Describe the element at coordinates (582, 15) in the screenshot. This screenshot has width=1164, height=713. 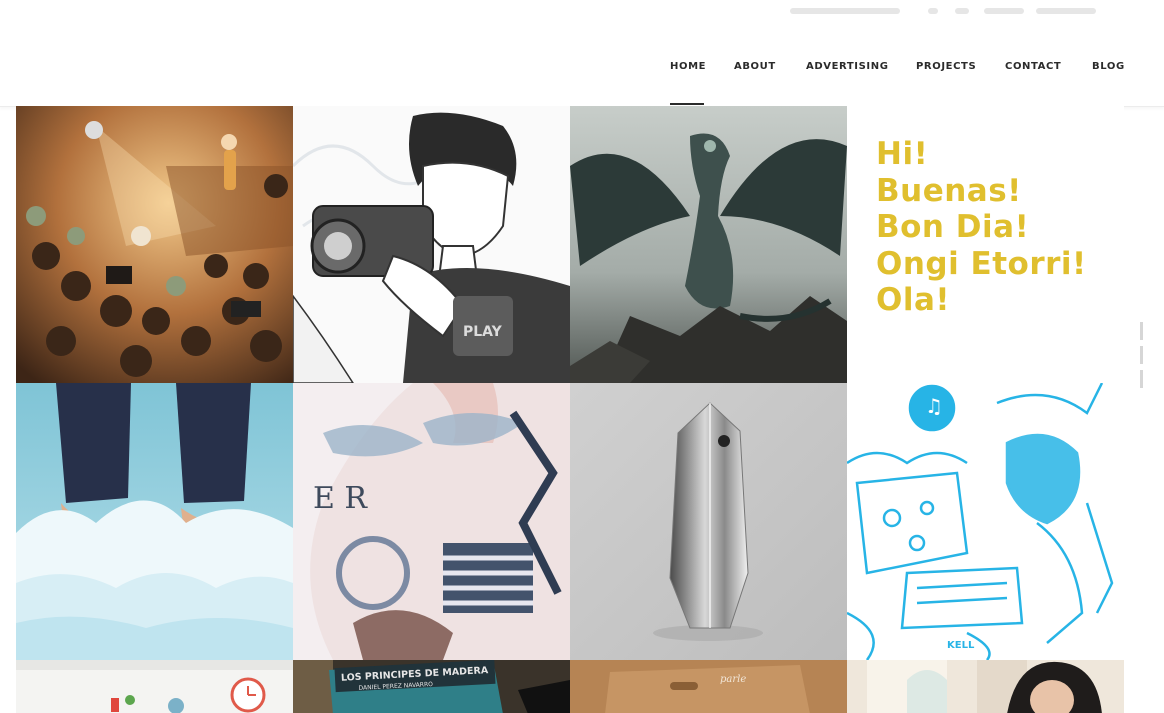
I see `top-utility-bar` at that location.